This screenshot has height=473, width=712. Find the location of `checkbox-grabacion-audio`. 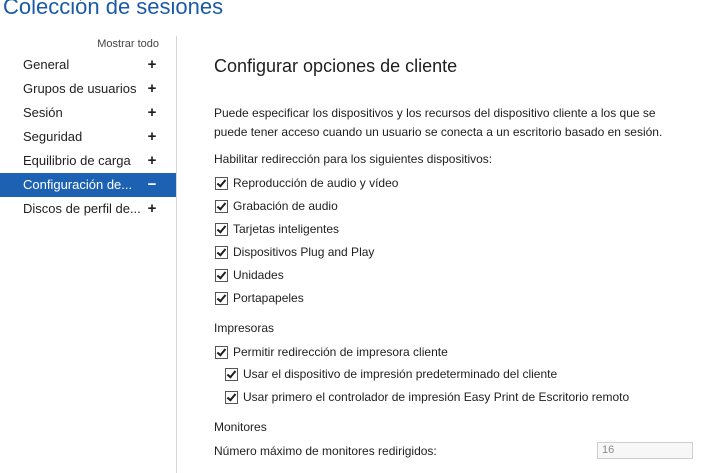

checkbox-grabacion-audio is located at coordinates (221, 206).